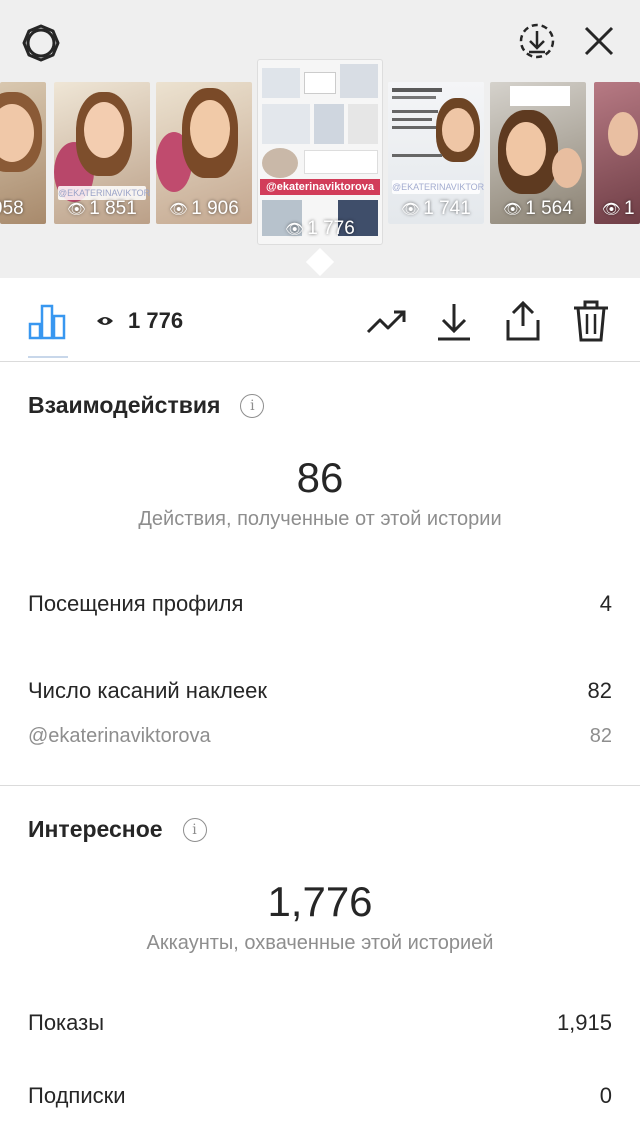 This screenshot has height=1137, width=640. What do you see at coordinates (23, 153) in the screenshot?
I see `story-thumbnail: 958` at bounding box center [23, 153].